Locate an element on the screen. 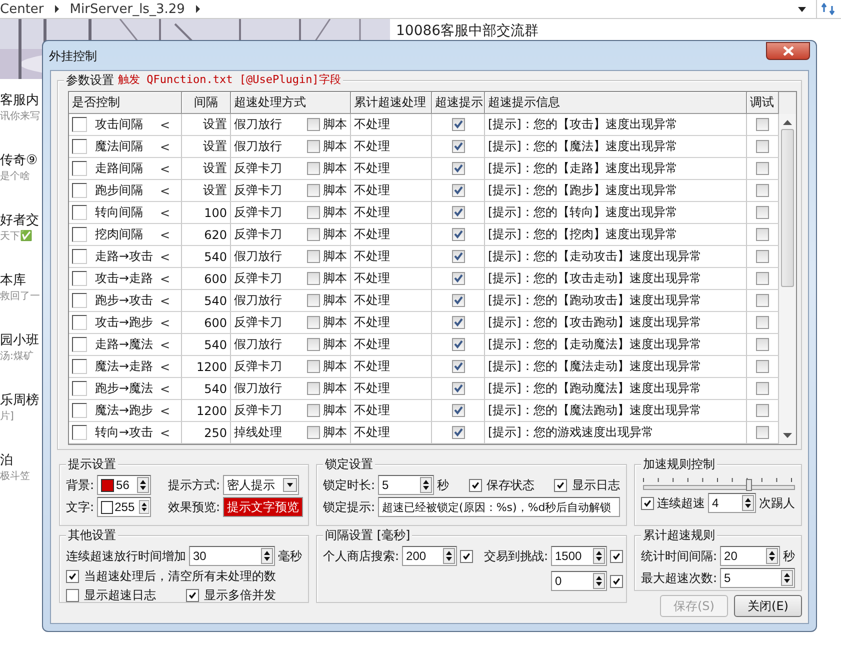 Image resolution: width=841 pixels, height=649 pixels. number-field: 20 is located at coordinates (750, 556).